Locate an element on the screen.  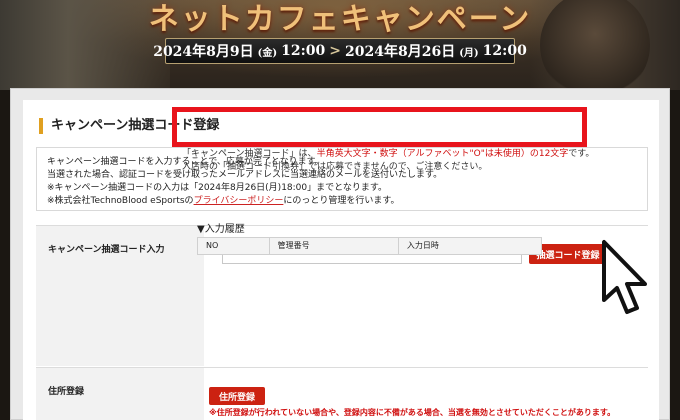
address-row-label: 住所登録 is located at coordinates (120, 394).